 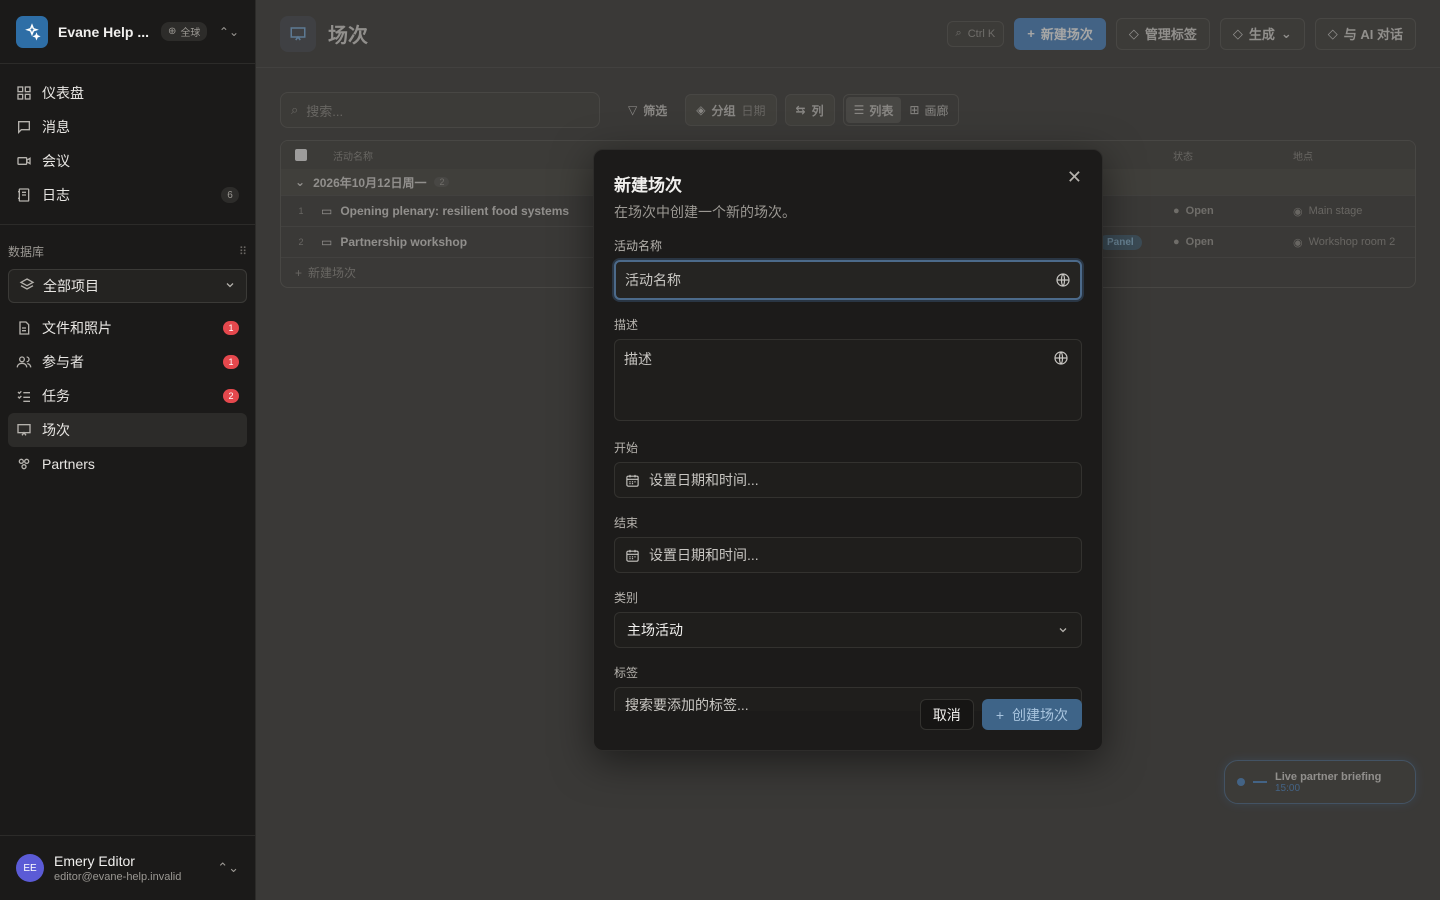 I want to click on columns-button: ⇆ 列, so click(x=809, y=110).